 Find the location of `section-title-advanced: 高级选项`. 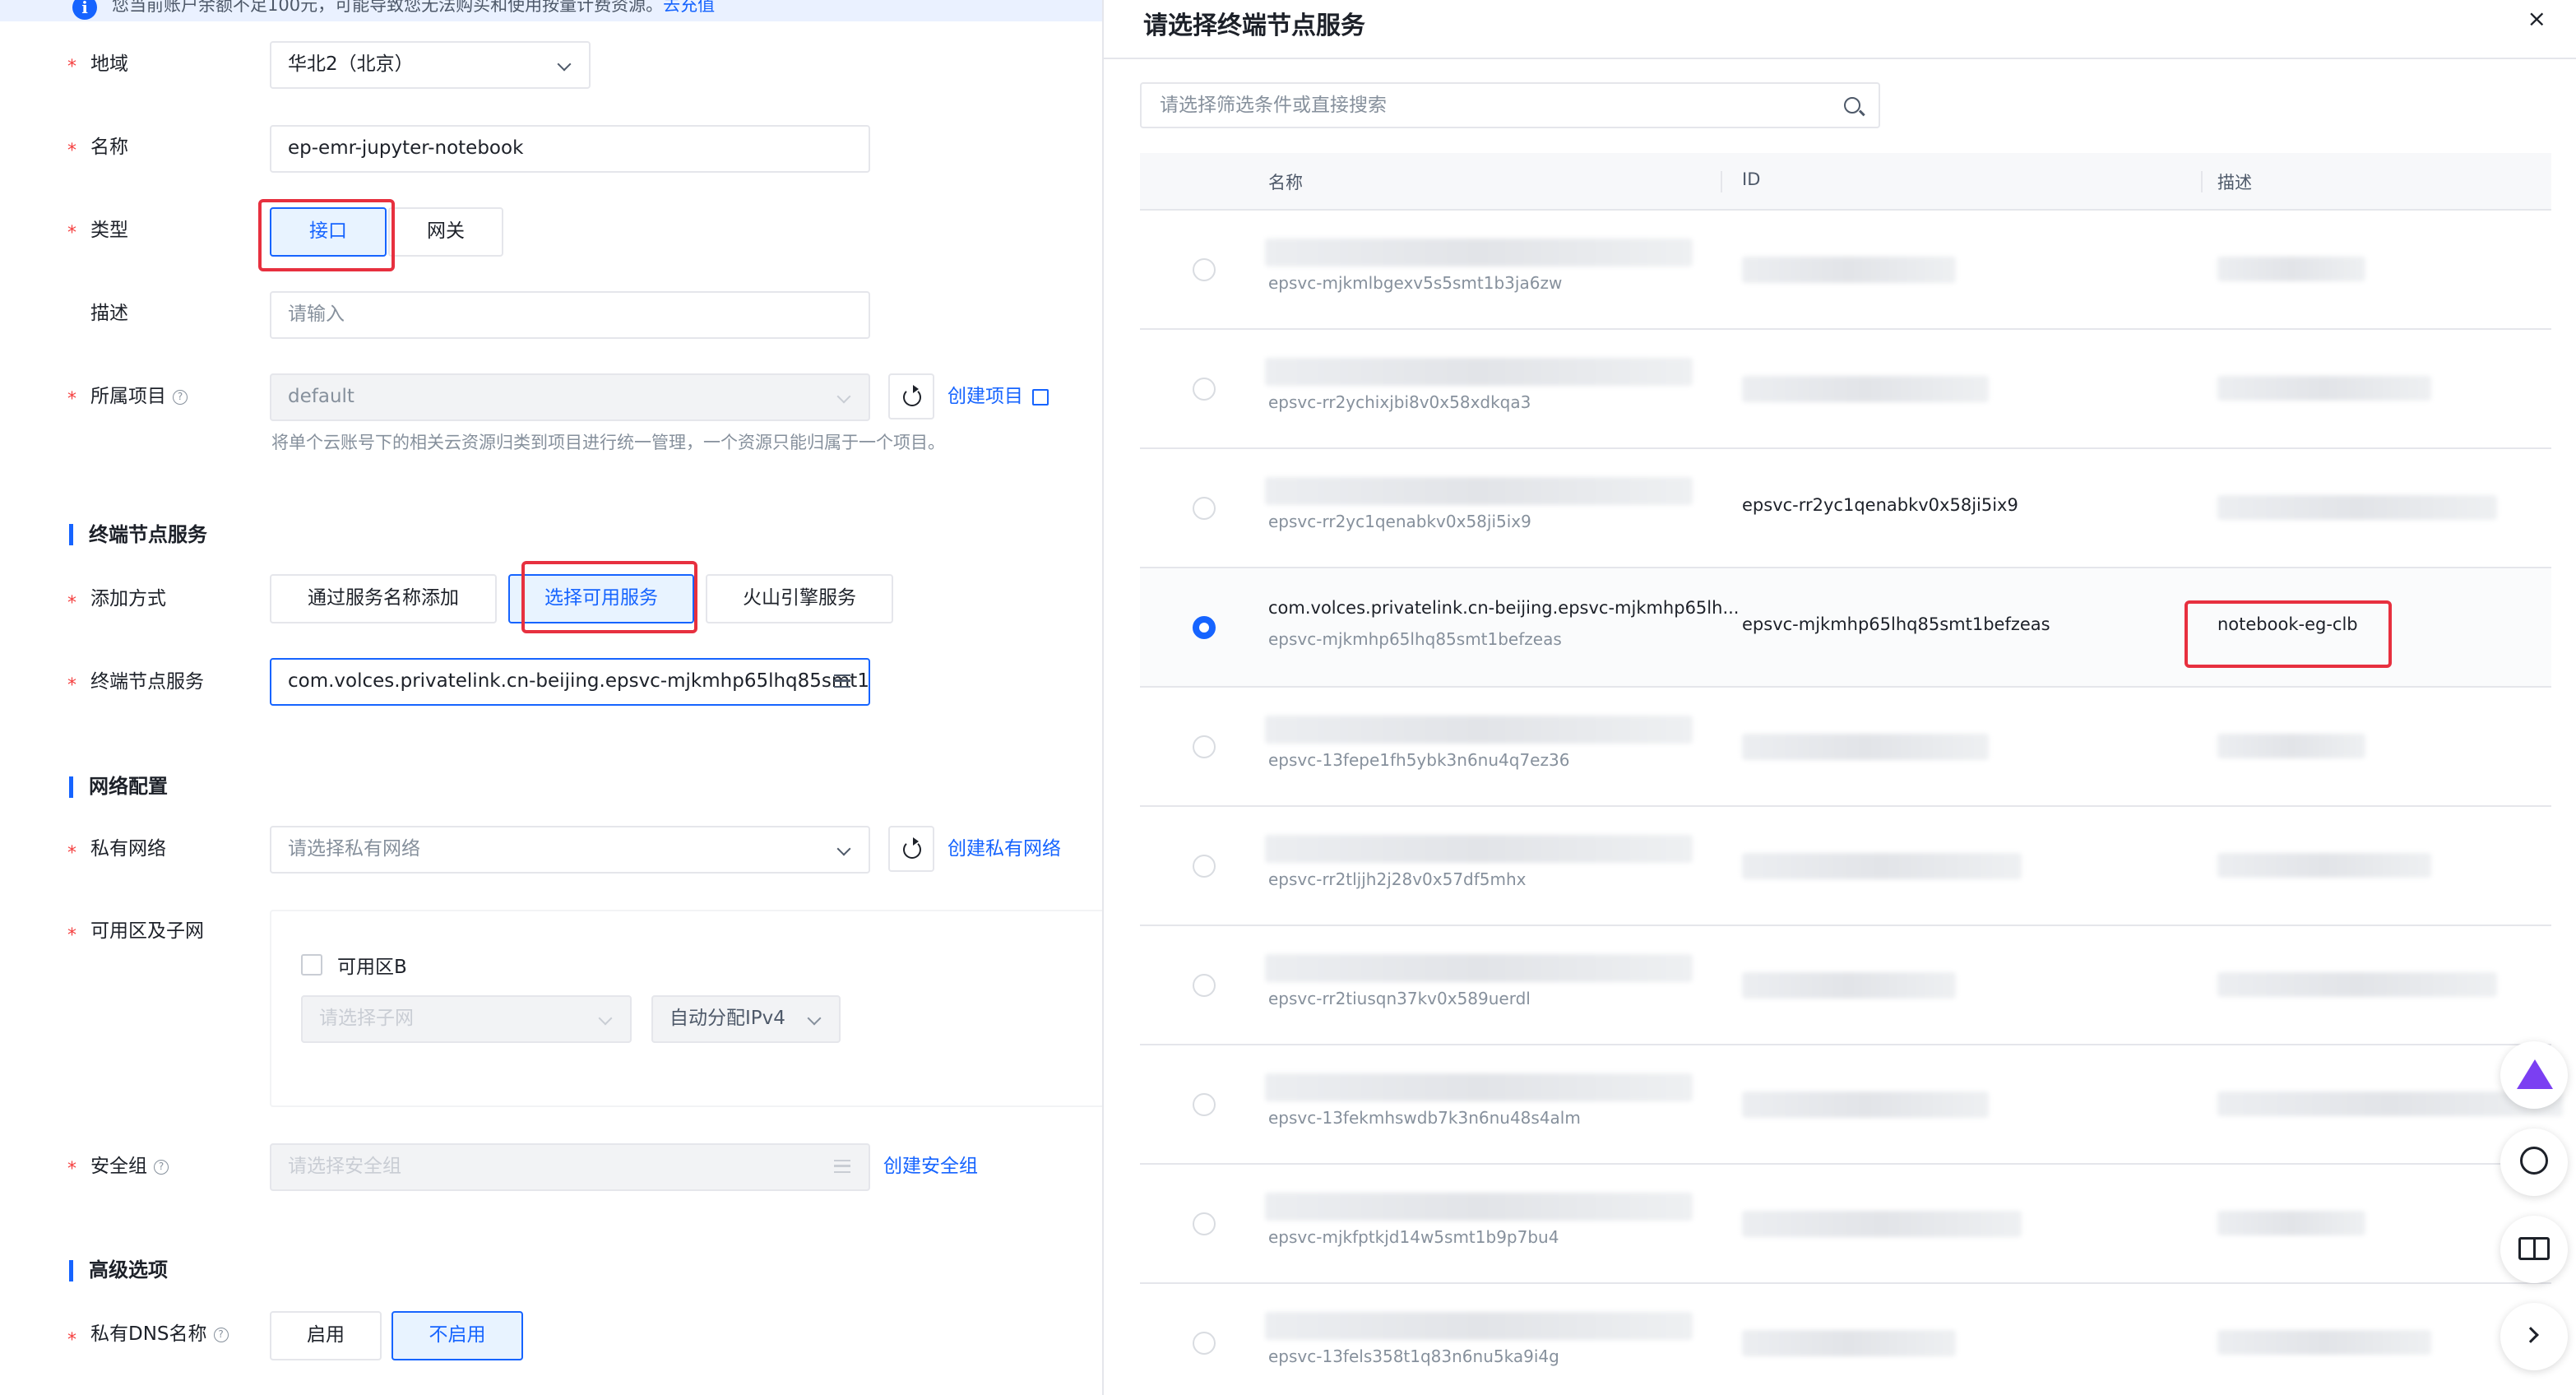

section-title-advanced: 高级选项 is located at coordinates (128, 1269).